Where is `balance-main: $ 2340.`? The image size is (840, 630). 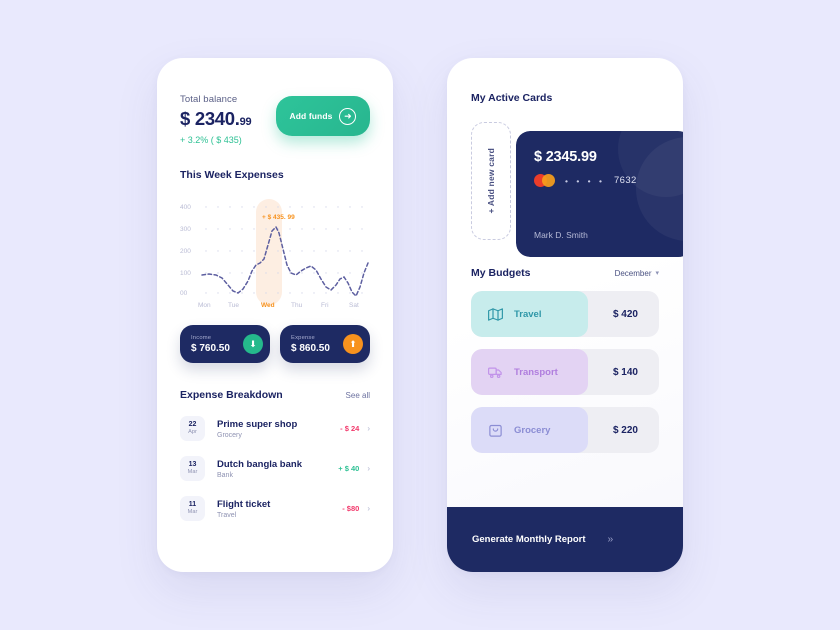 balance-main: $ 2340. is located at coordinates (210, 118).